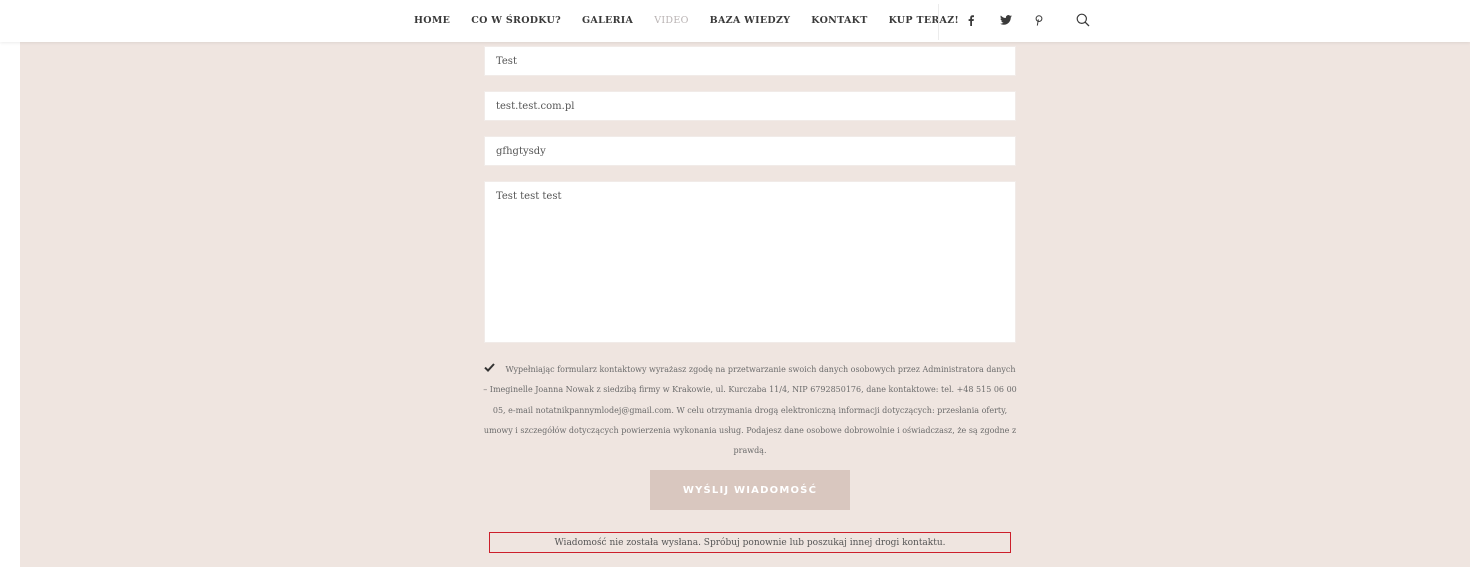 The width and height of the screenshot is (1470, 567). Describe the element at coordinates (671, 20) in the screenshot. I see `nav-item-video: VIDEO` at that location.